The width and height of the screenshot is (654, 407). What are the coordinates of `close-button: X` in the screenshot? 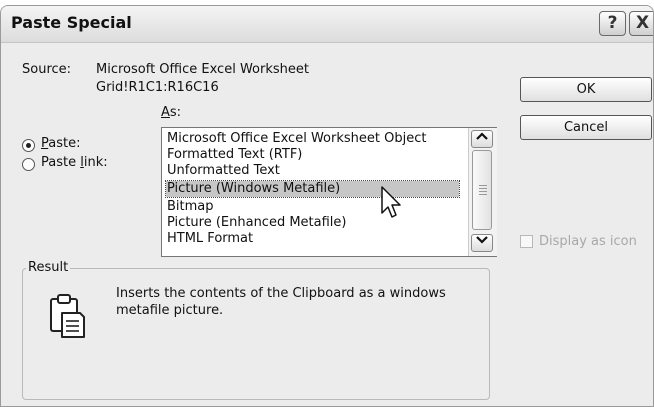 It's located at (641, 23).